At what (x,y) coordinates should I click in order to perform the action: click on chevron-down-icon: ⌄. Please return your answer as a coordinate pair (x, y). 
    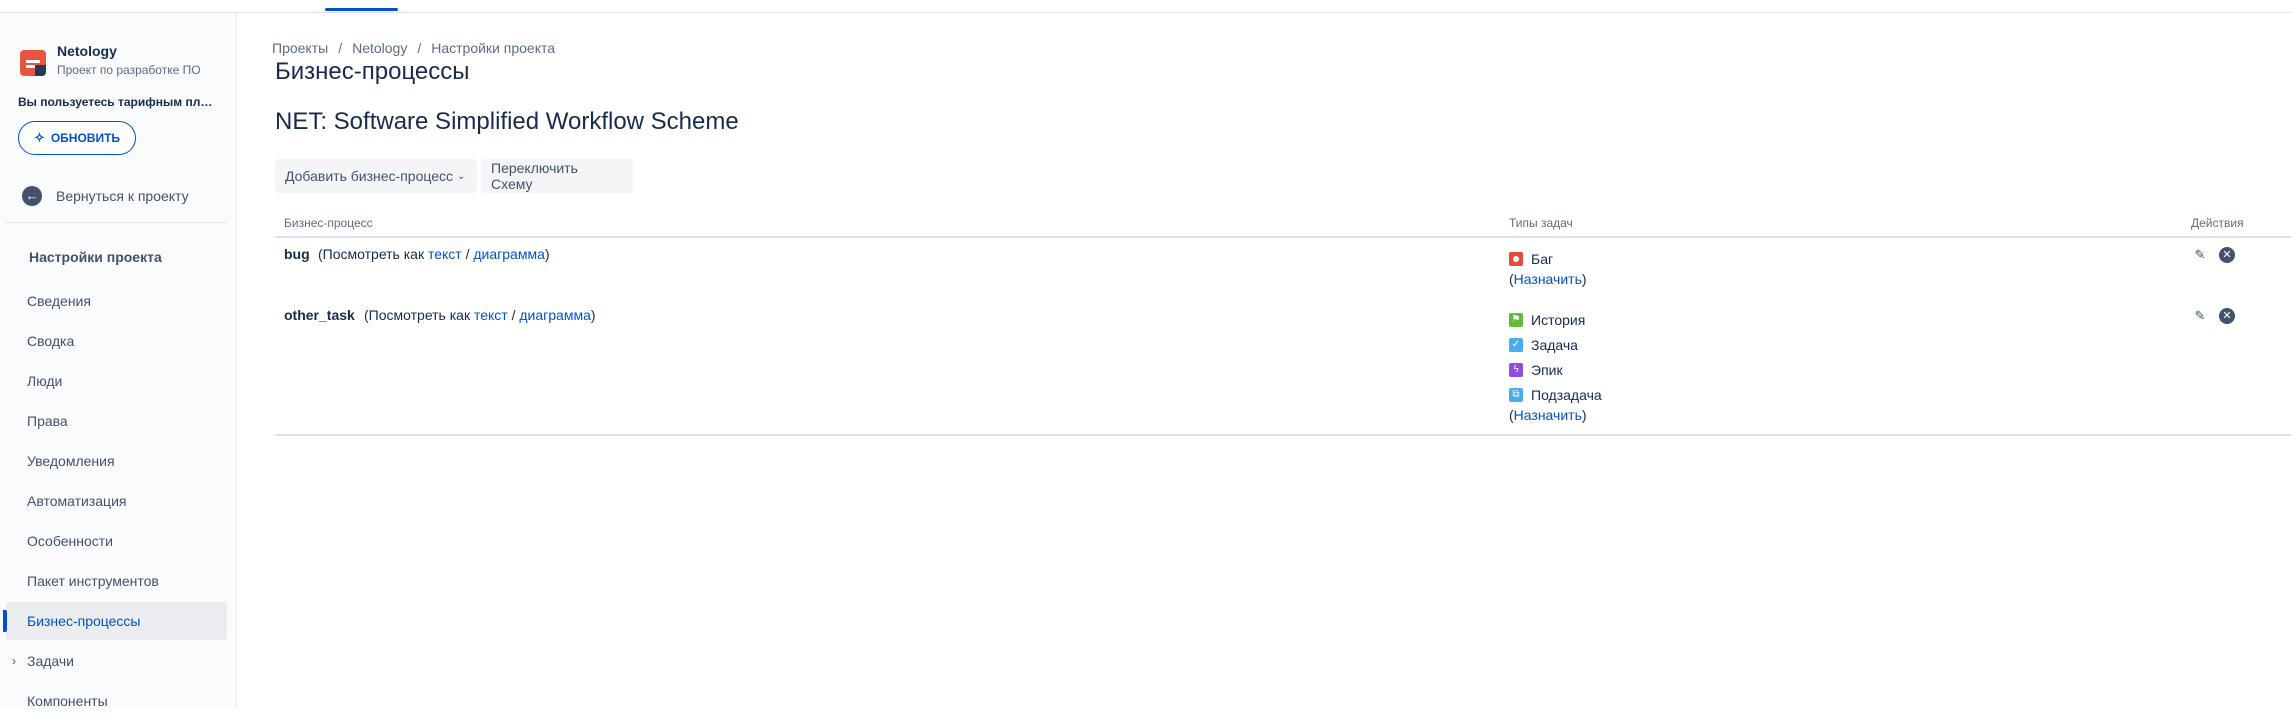
    Looking at the image, I should click on (461, 176).